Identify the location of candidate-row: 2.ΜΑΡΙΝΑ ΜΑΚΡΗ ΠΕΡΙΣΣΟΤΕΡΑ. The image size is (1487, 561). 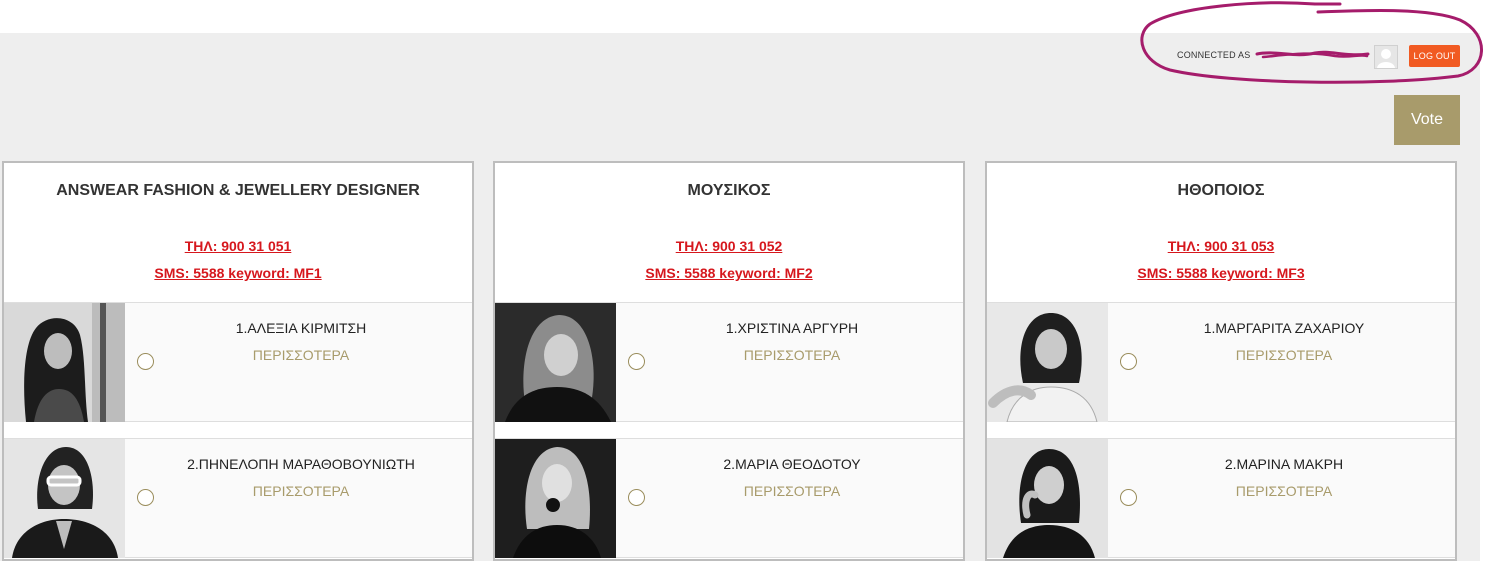
(1221, 498).